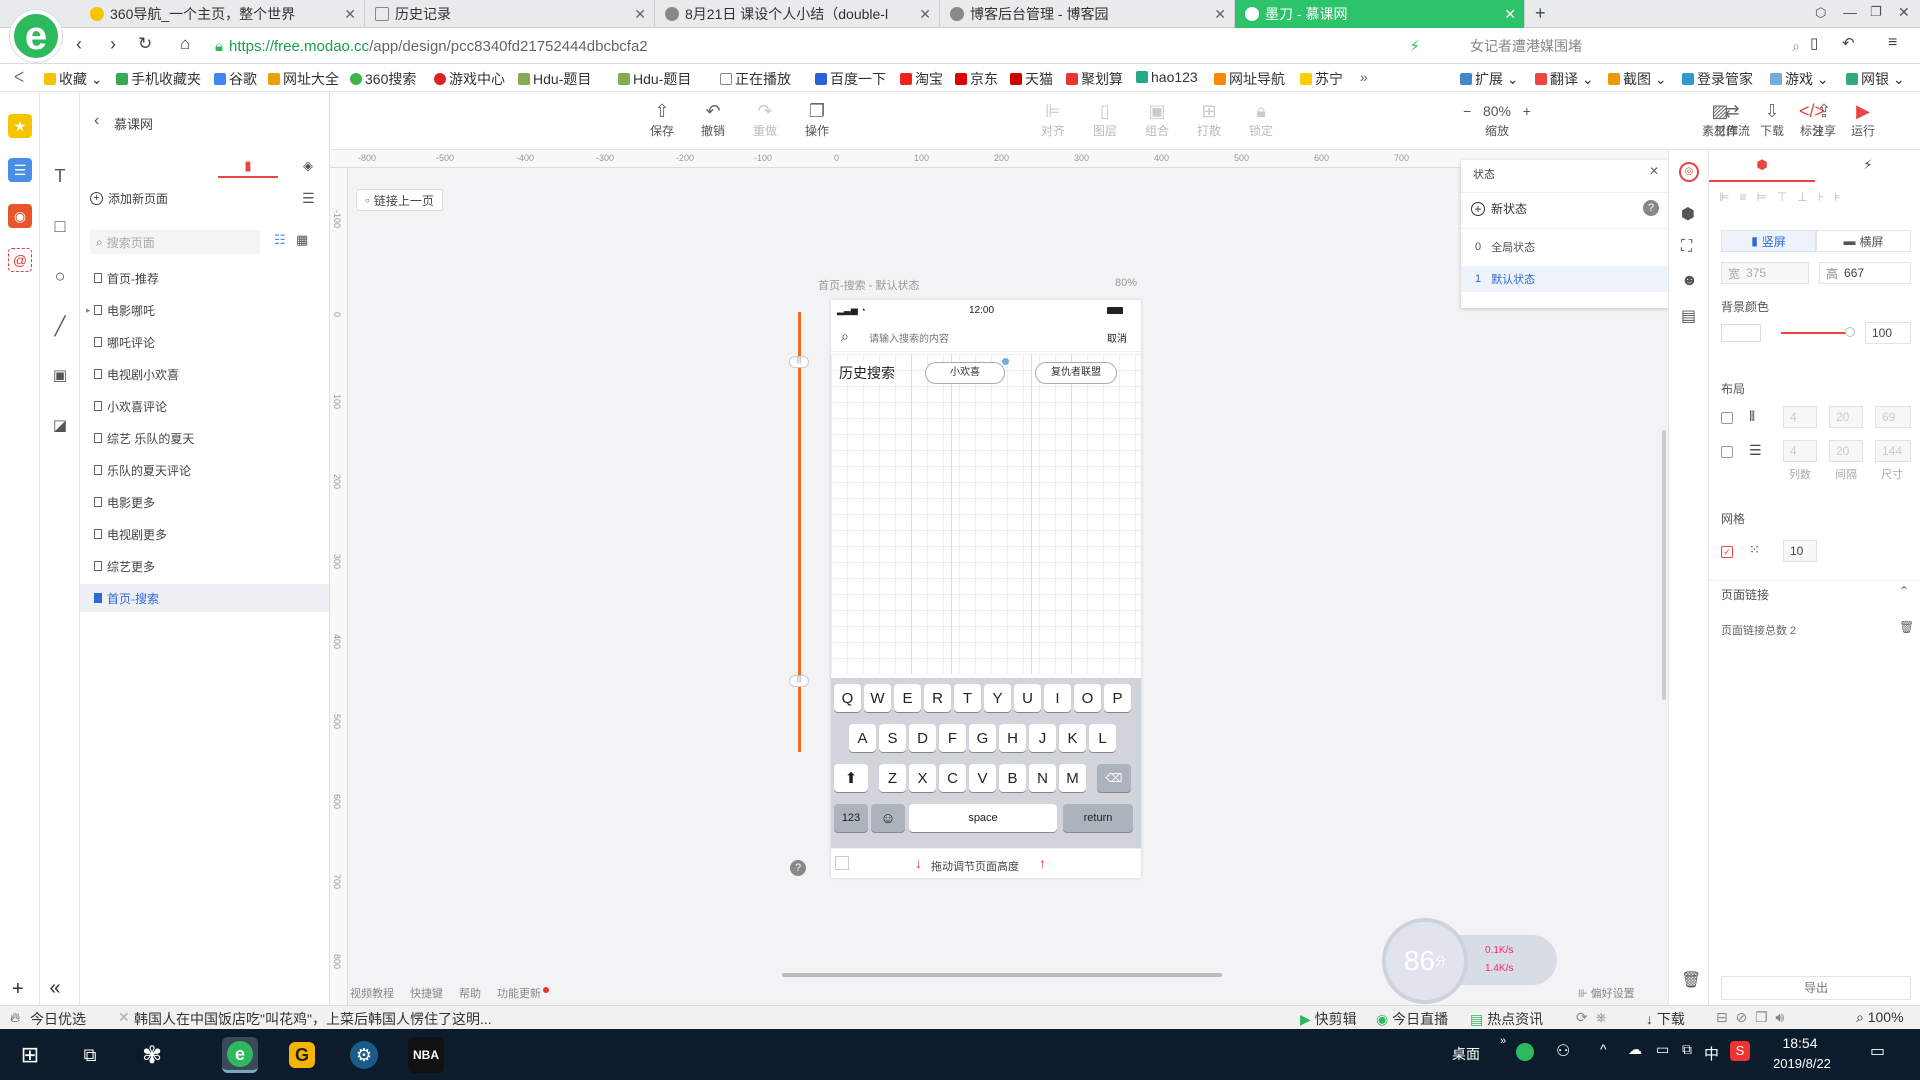 The image size is (1920, 1080). Describe the element at coordinates (755, 79) in the screenshot. I see `bookmark-playing: 正在播放` at that location.